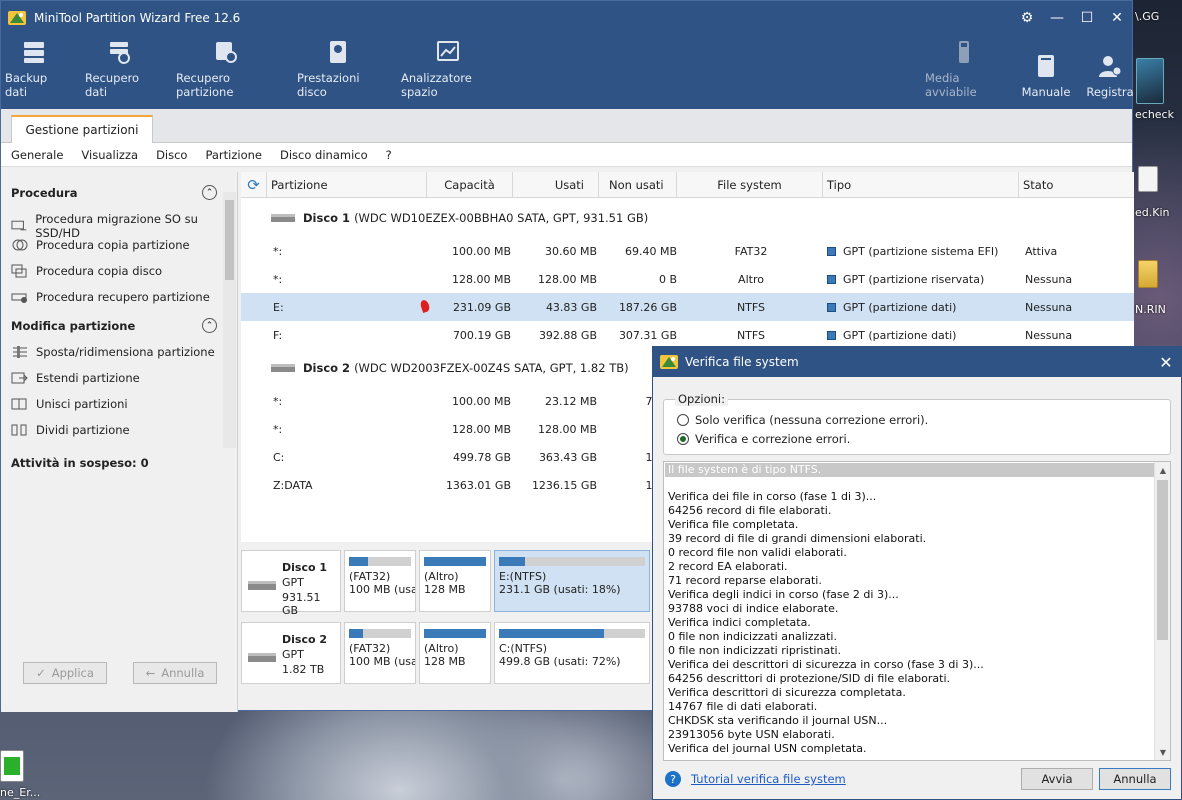  I want to click on disk-map-partition: C:(NTFS) 499.8 GB (usati: 72%), so click(572, 653).